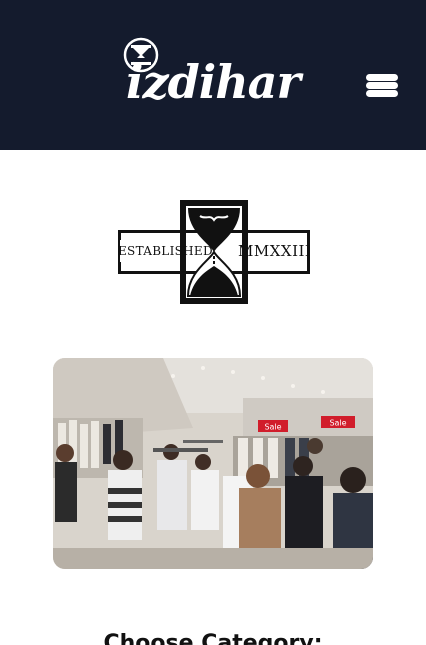  Describe the element at coordinates (275, 251) in the screenshot. I see `badge-year-text: MMXXIII` at that location.